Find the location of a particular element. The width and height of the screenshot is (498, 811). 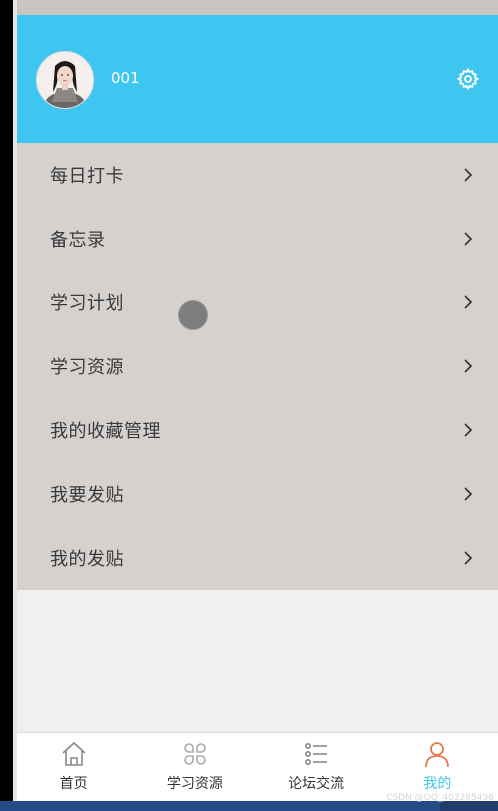

tab-home: 首页 is located at coordinates (73, 767).